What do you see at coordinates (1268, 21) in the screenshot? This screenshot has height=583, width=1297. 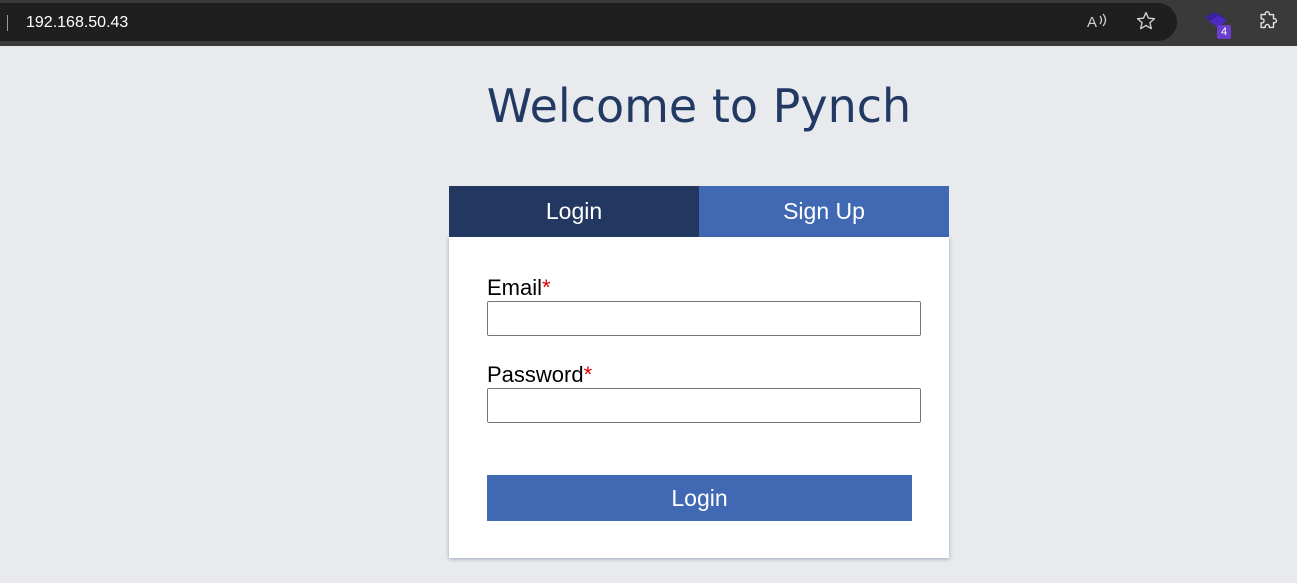 I see `extensions-puzzle-icon` at bounding box center [1268, 21].